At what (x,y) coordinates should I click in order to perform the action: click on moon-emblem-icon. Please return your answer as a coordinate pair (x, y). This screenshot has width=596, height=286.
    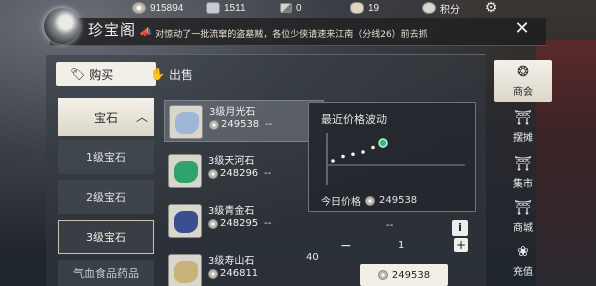
    Looking at the image, I should click on (62, 26).